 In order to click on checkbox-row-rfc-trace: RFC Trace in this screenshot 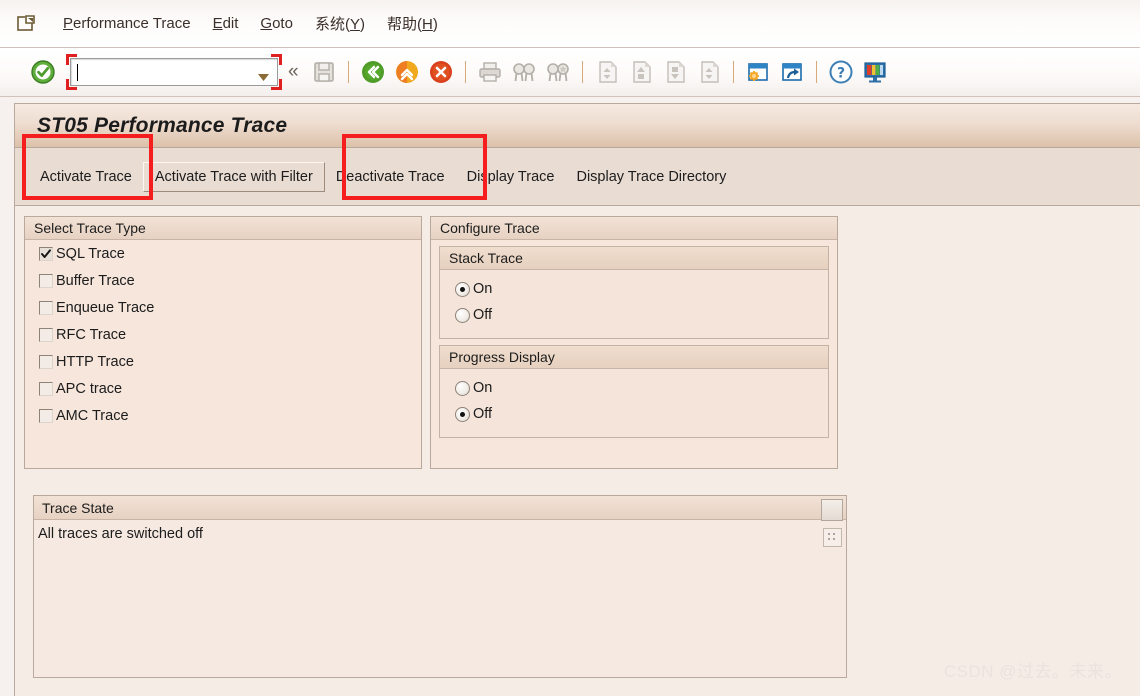, I will do `click(223, 334)`.